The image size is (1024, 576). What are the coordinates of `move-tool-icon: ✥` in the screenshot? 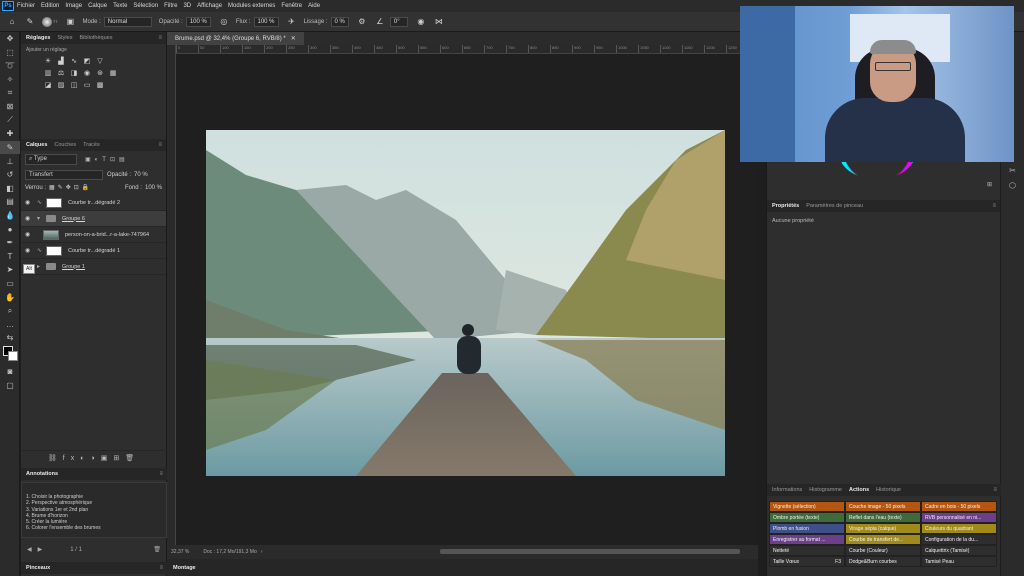 It's located at (10, 39).